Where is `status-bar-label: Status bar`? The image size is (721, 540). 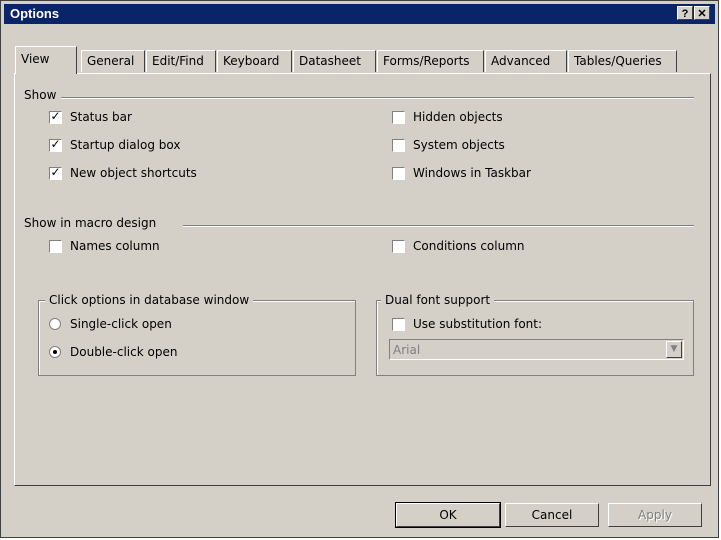
status-bar-label: Status bar is located at coordinates (101, 117).